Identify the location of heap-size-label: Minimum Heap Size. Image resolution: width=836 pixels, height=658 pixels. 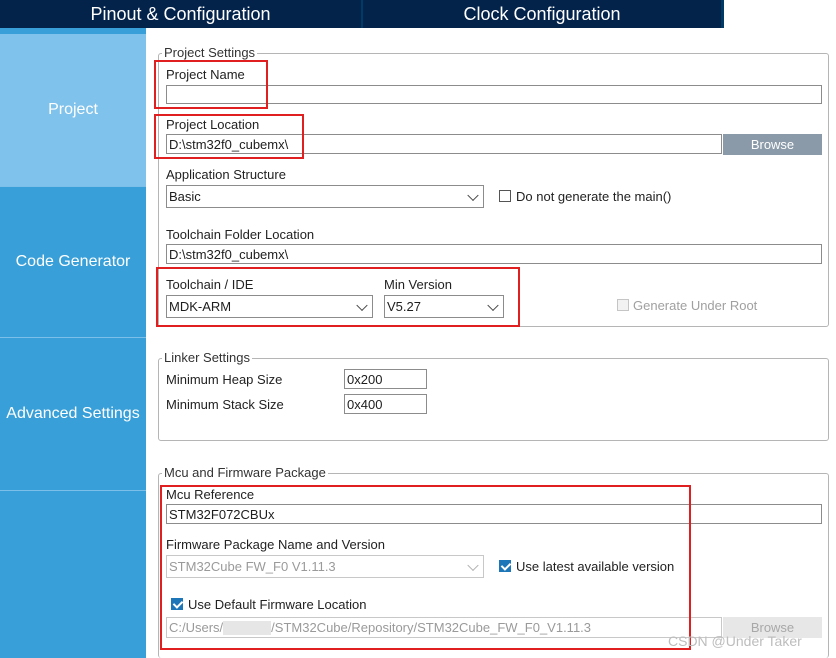
(224, 379).